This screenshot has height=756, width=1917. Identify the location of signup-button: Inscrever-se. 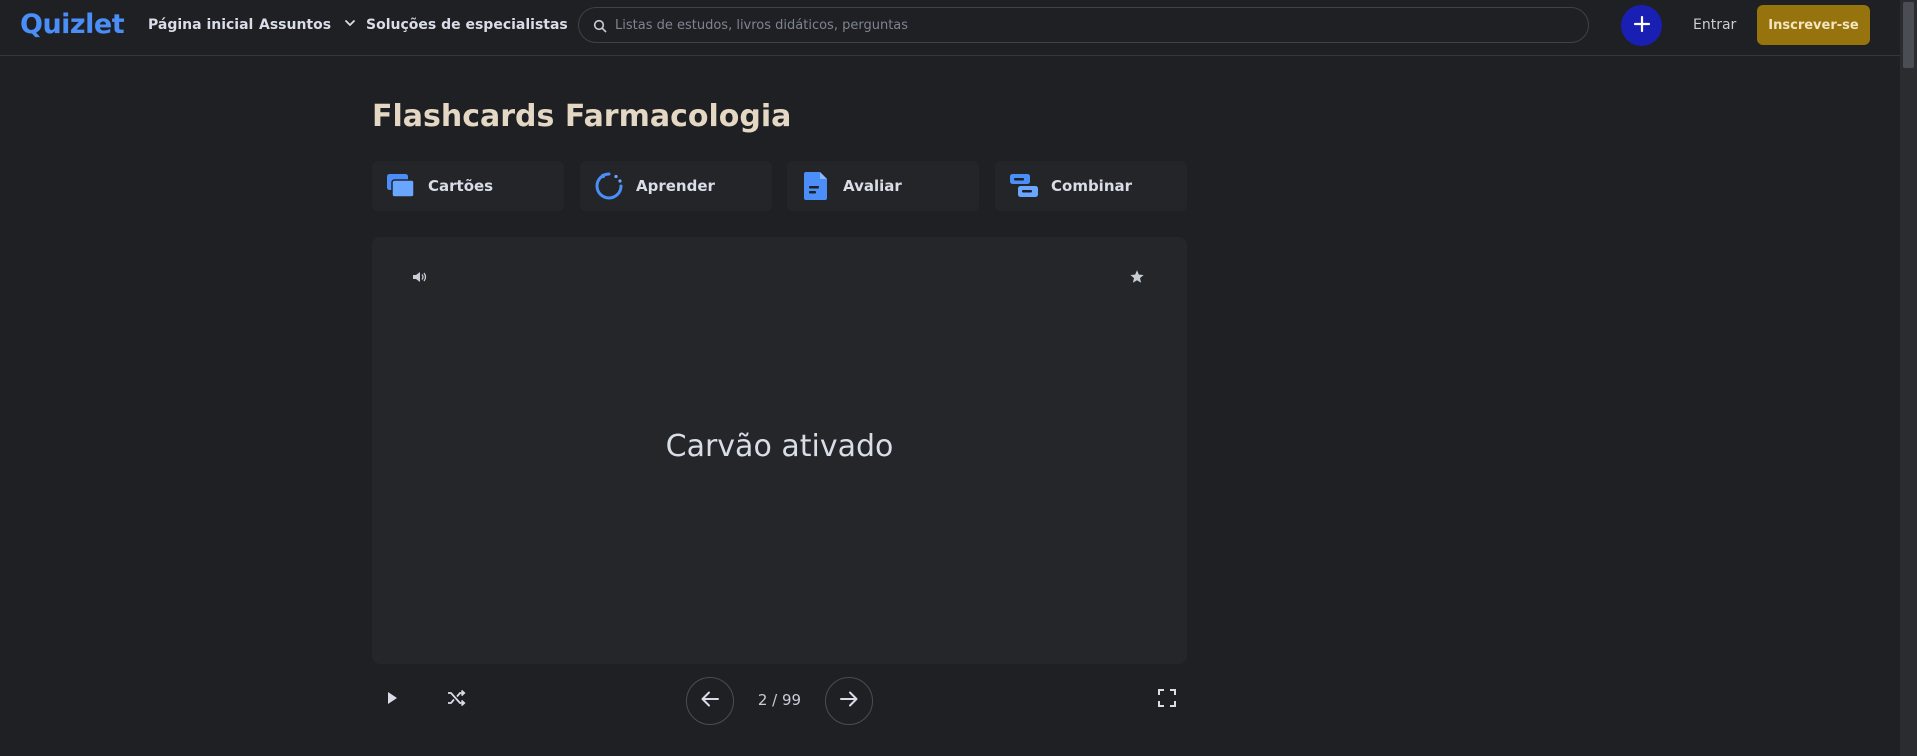
(1813, 25).